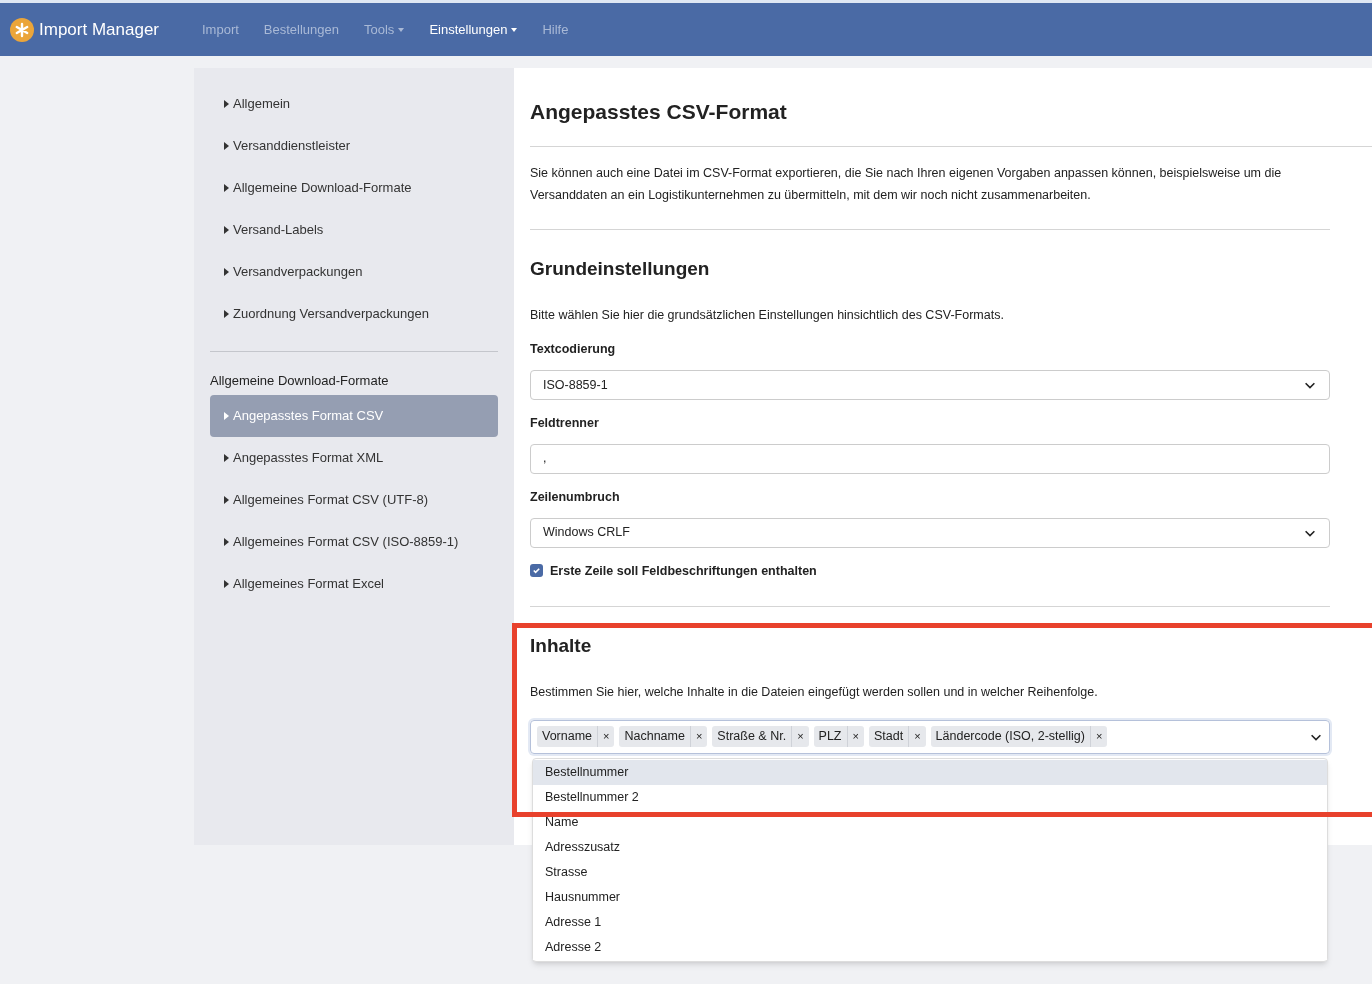  What do you see at coordinates (888, 737) in the screenshot?
I see `tag-label: Stadt` at bounding box center [888, 737].